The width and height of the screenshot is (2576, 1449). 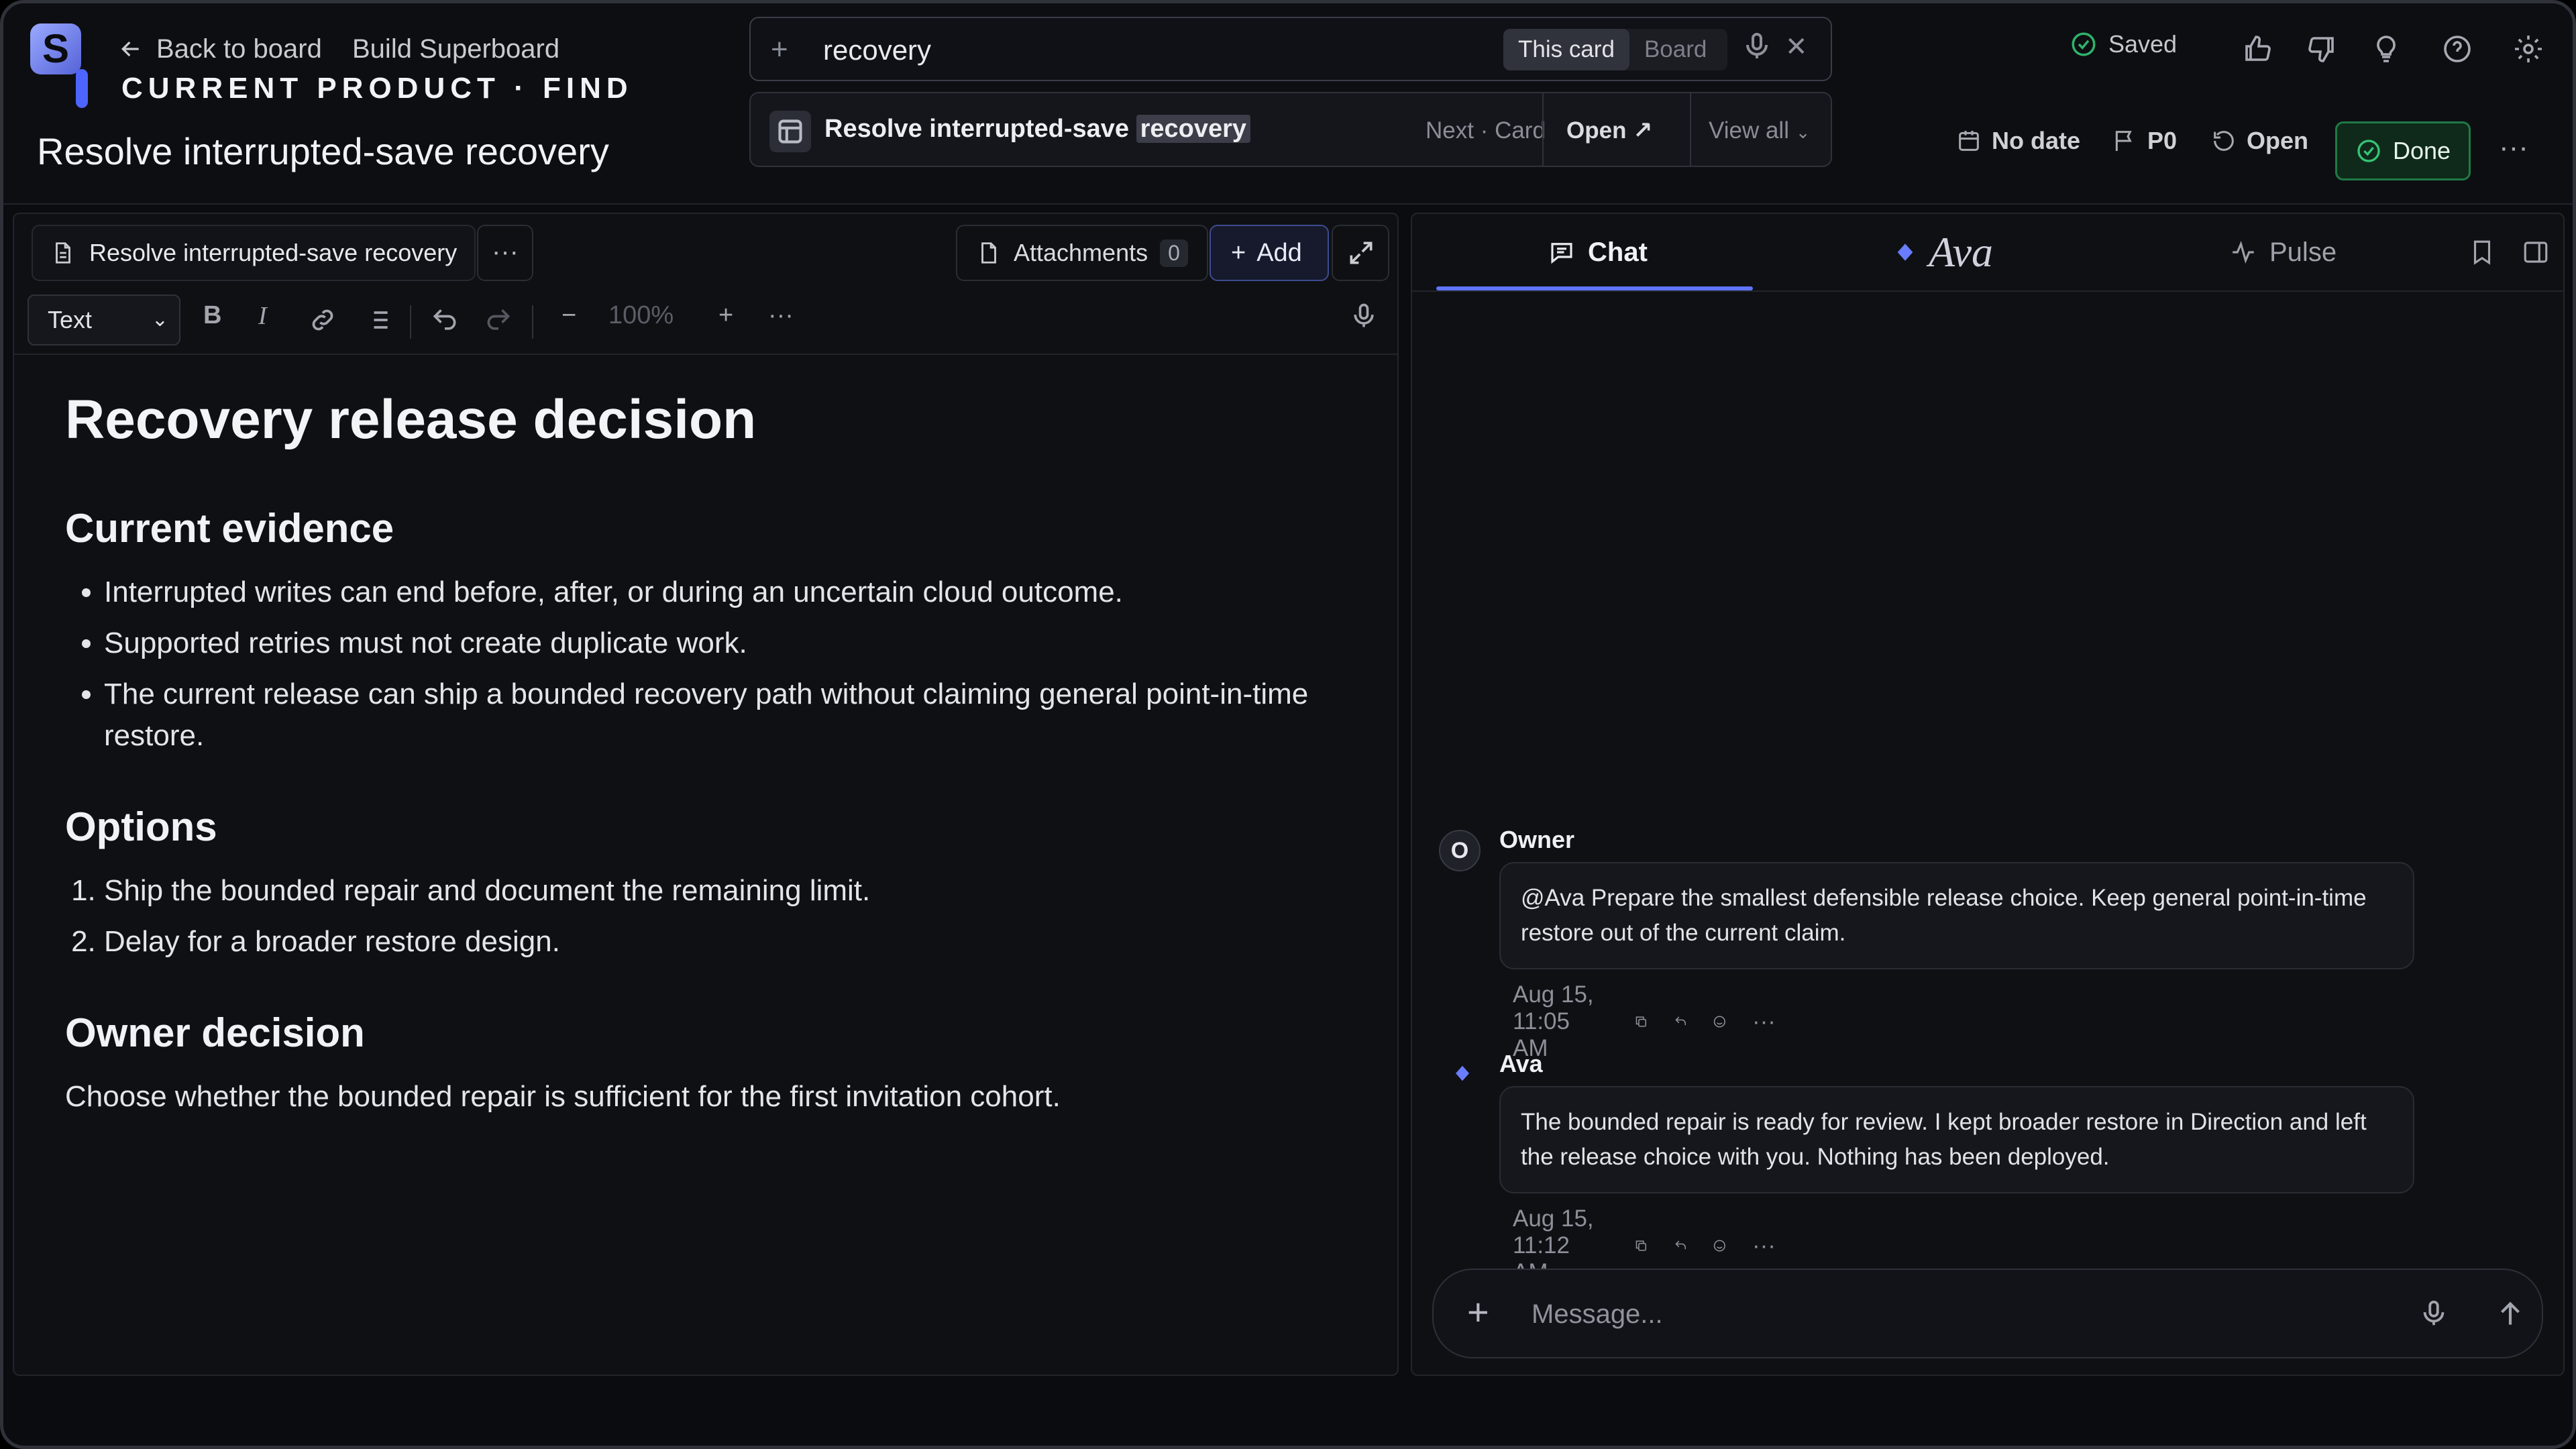 I want to click on add-label: Add, so click(x=1279, y=252).